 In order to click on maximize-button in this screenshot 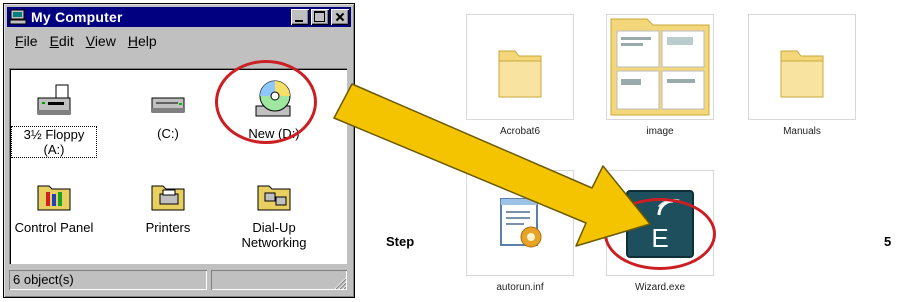, I will do `click(320, 17)`.